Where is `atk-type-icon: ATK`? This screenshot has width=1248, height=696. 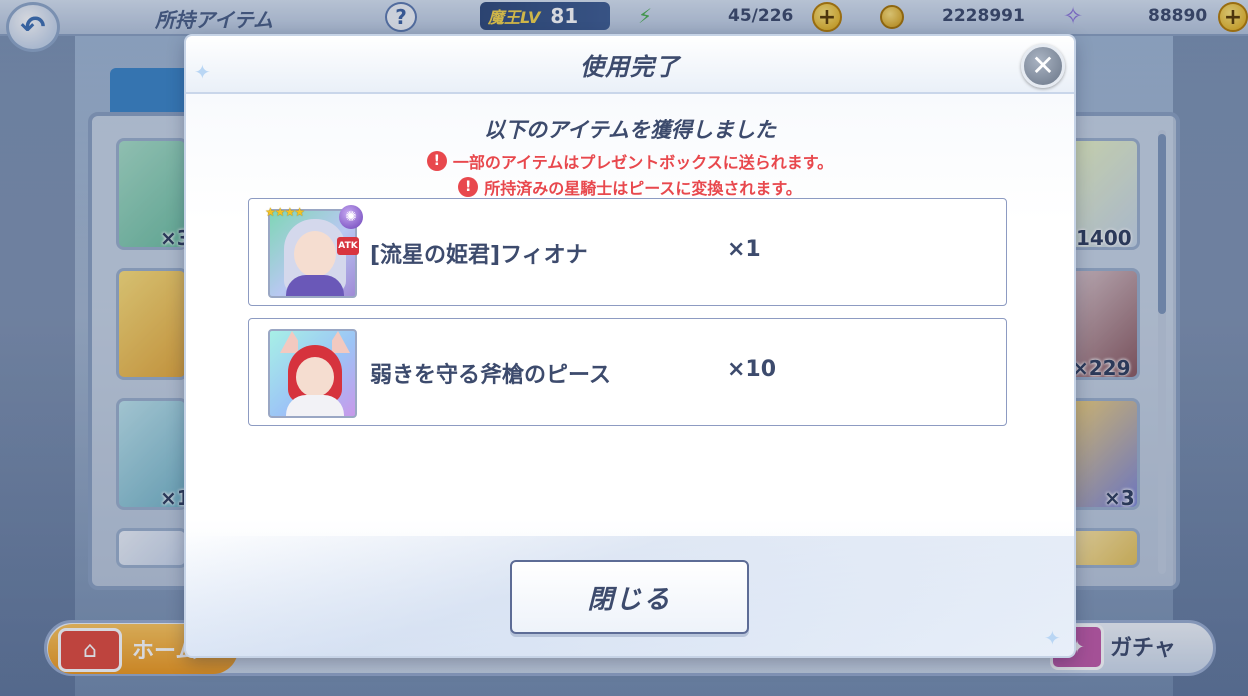 atk-type-icon: ATK is located at coordinates (348, 246).